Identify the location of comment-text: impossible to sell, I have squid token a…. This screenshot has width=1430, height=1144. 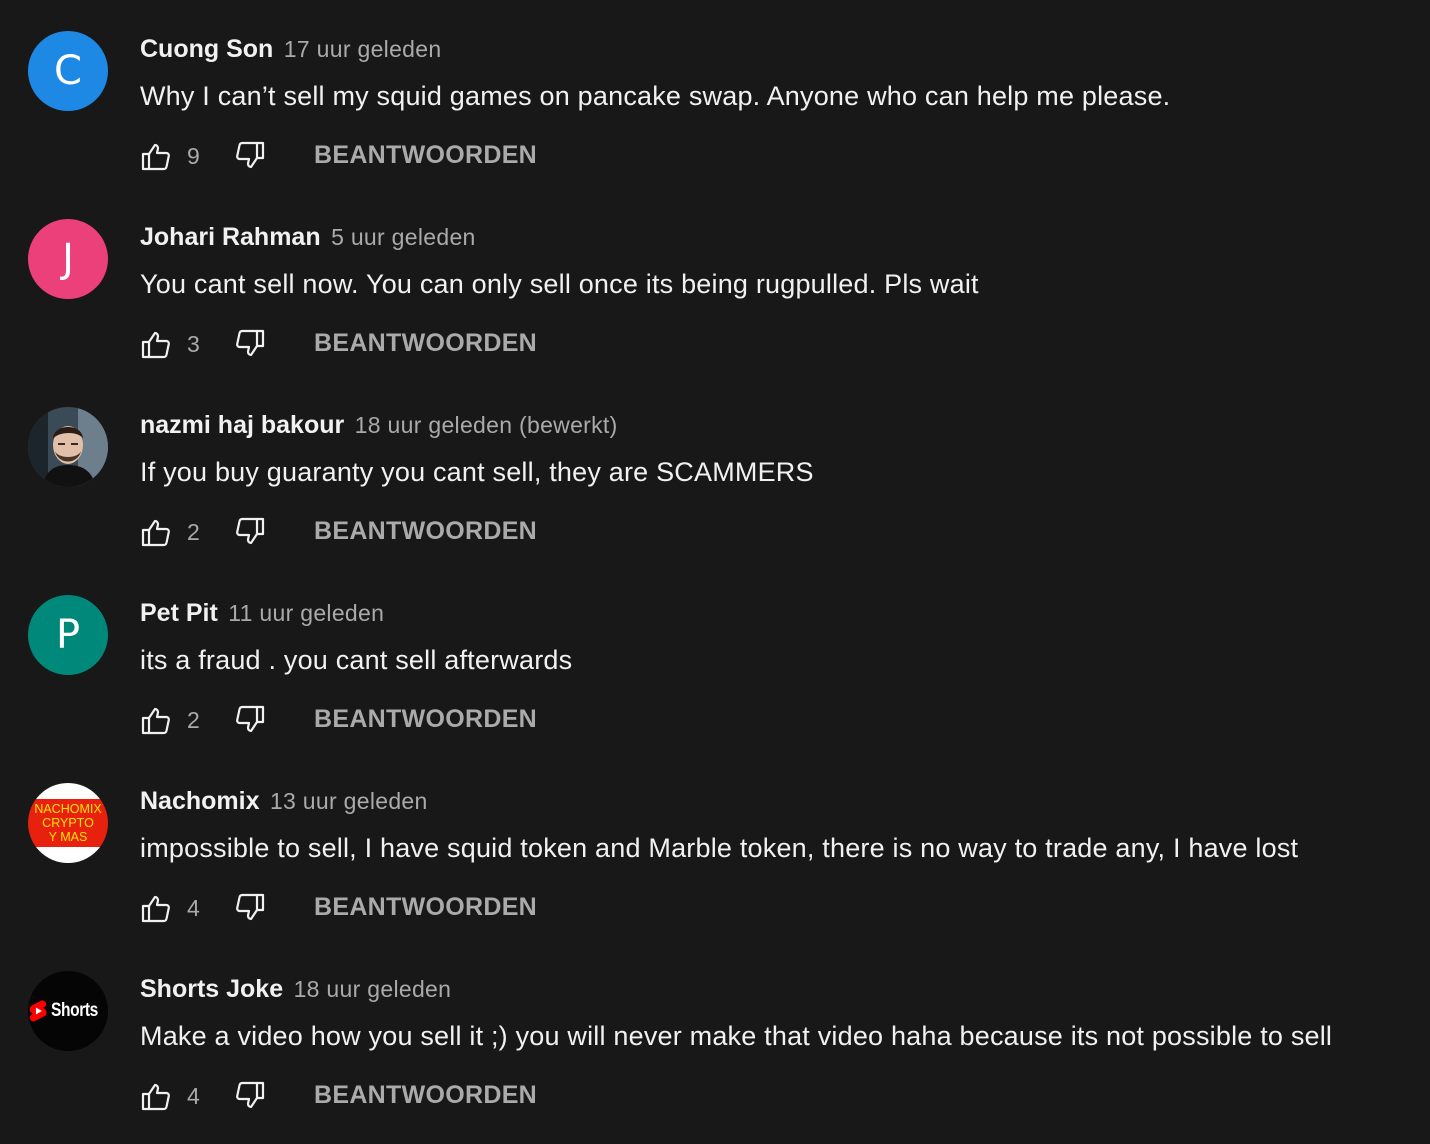
(719, 848).